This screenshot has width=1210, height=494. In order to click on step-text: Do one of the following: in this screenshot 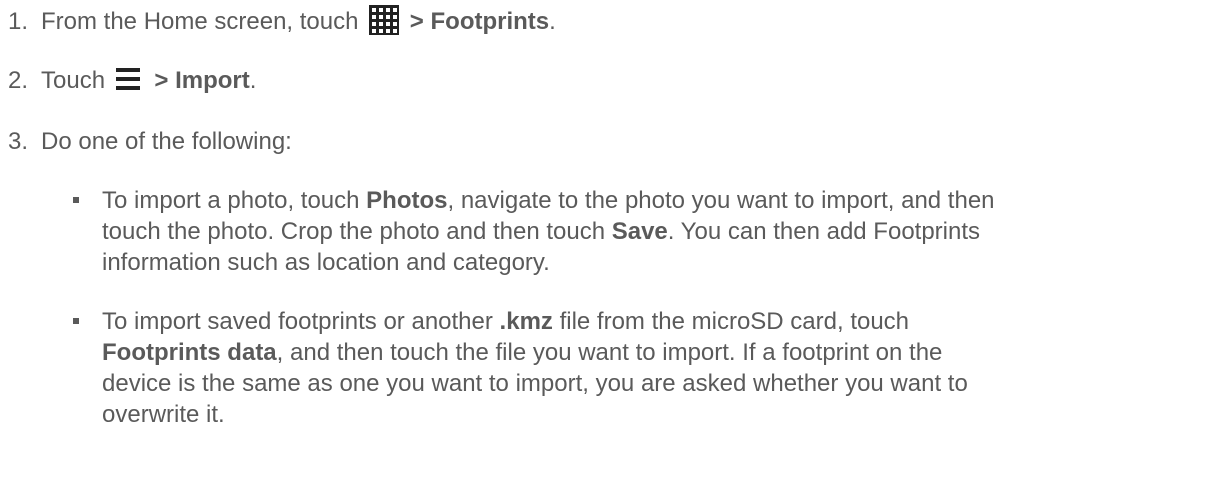, I will do `click(166, 141)`.